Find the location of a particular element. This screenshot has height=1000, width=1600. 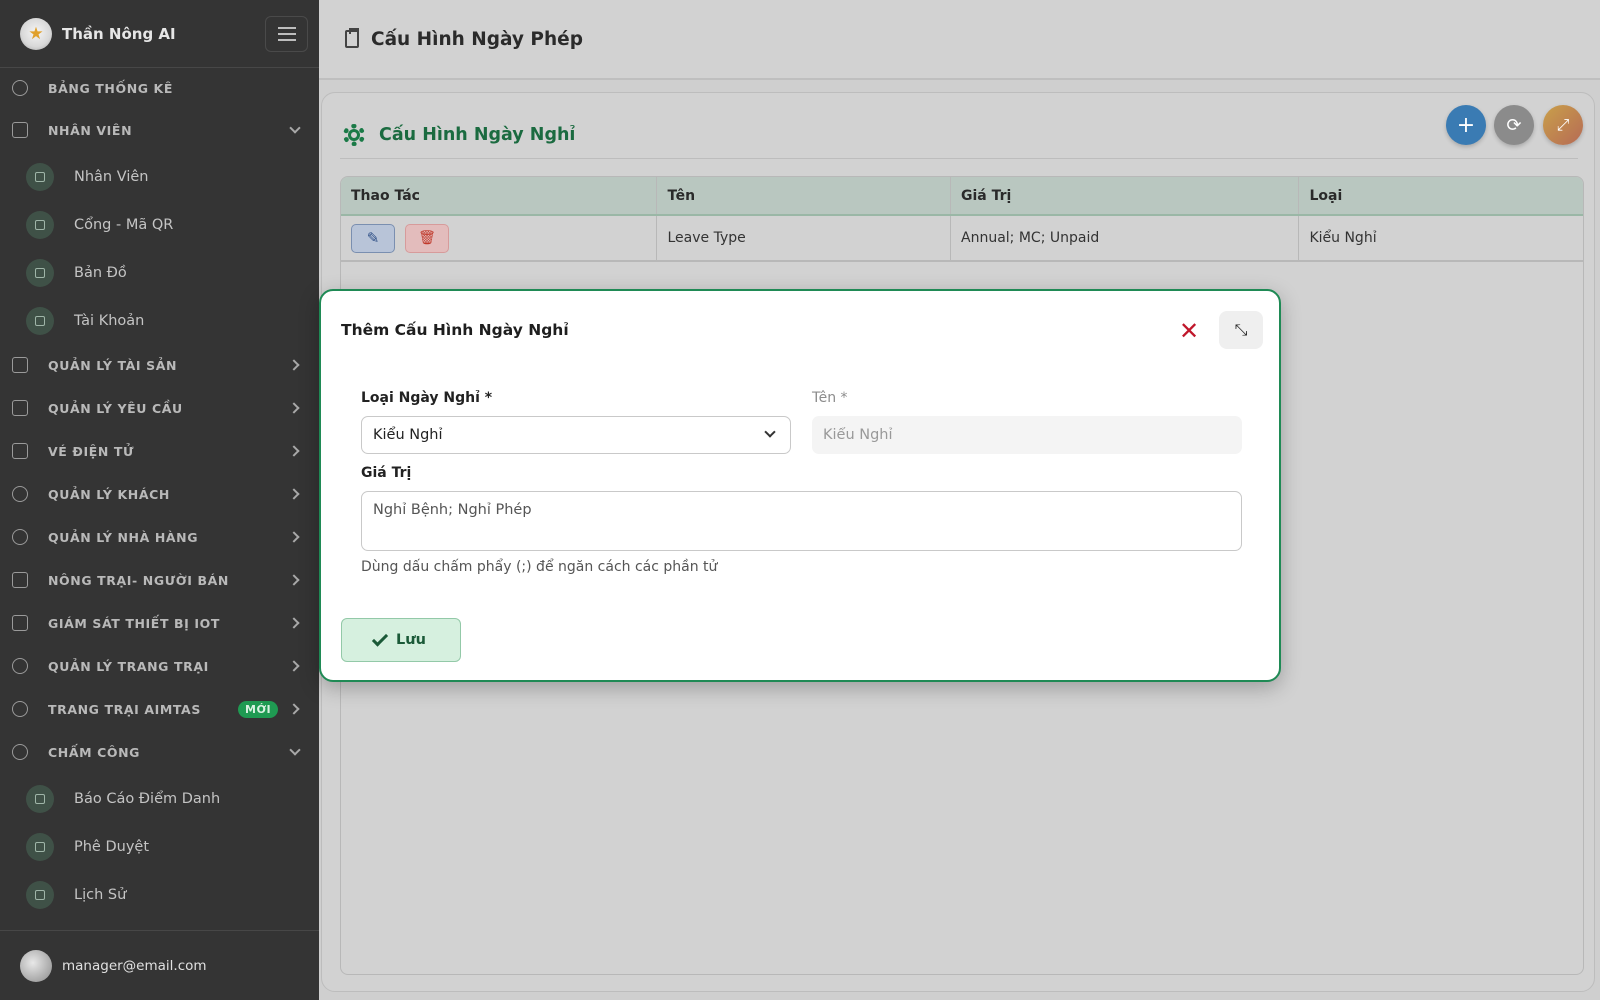

sidebar-subitem-attendance-report: Báo Cáo Điểm Danh is located at coordinates (159, 799).